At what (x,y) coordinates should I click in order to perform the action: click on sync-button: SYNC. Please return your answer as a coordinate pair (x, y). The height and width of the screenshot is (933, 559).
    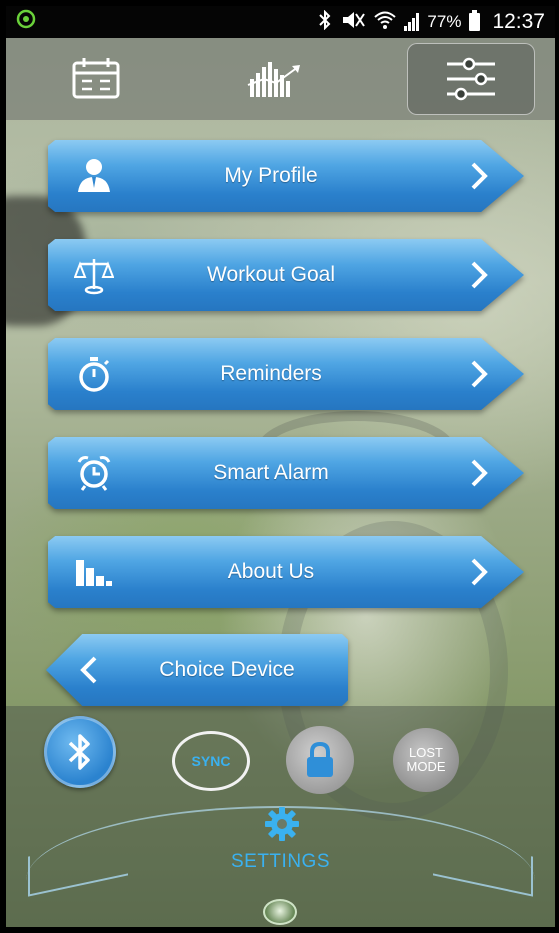
    Looking at the image, I should click on (211, 761).